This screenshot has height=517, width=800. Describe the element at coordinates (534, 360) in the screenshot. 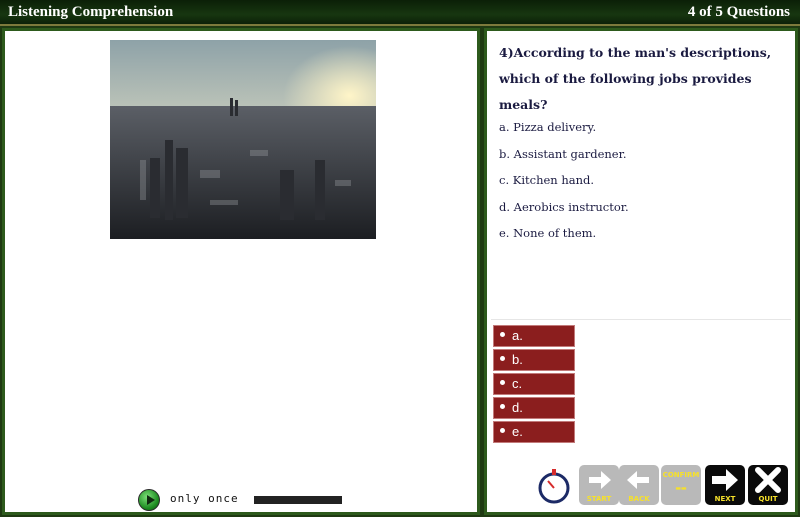

I see `answer-button-b: b.` at that location.